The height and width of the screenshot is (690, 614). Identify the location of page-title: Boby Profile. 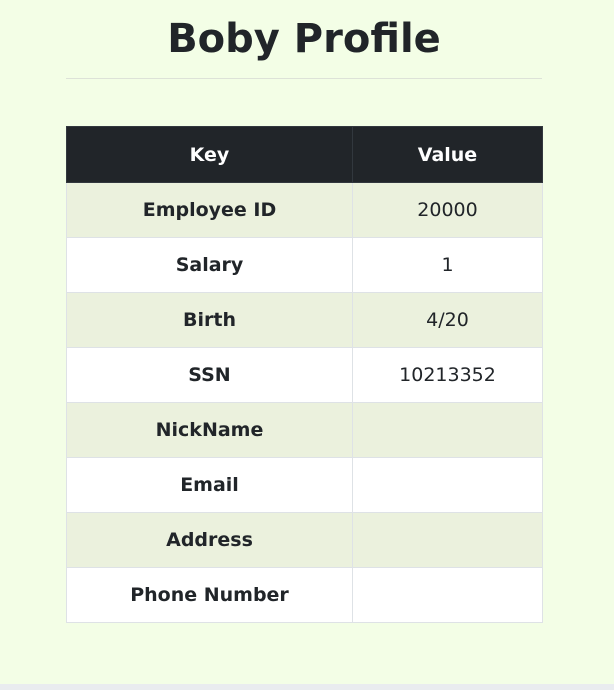
(304, 39).